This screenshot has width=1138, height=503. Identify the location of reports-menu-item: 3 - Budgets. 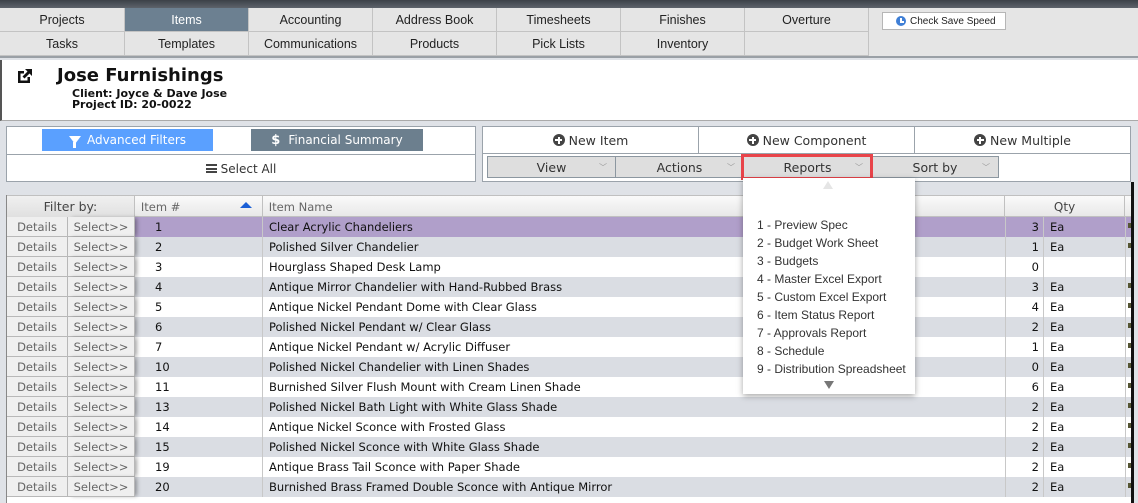
(831, 261).